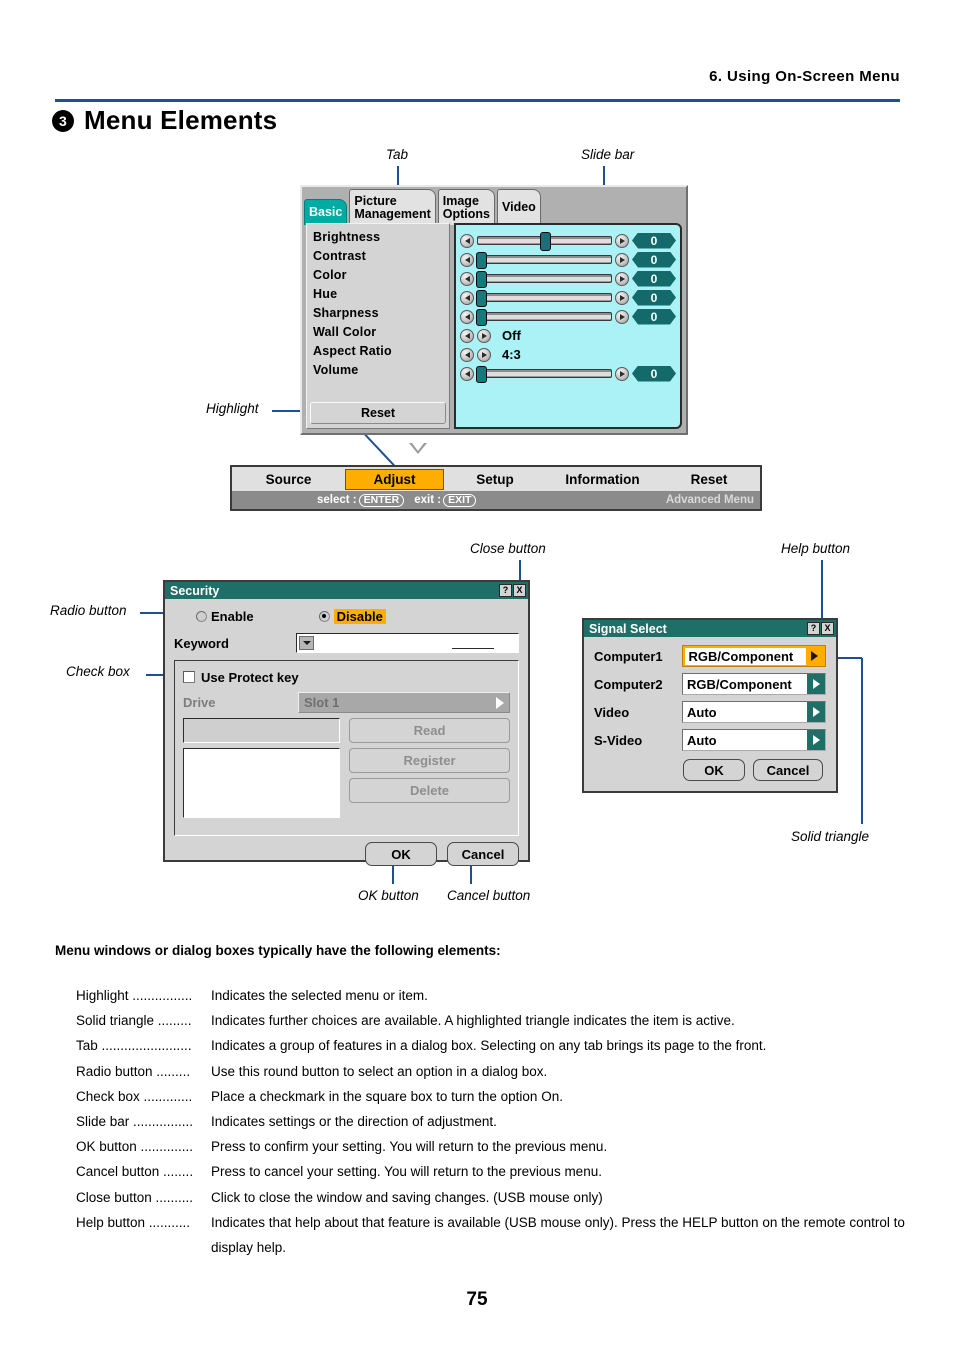 This screenshot has width=954, height=1348. What do you see at coordinates (622, 278) in the screenshot?
I see `color-increment-icon` at bounding box center [622, 278].